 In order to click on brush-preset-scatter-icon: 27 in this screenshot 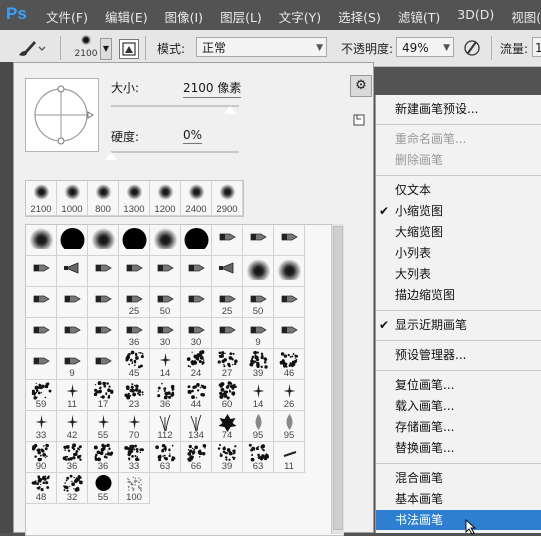, I will do `click(227, 364)`.